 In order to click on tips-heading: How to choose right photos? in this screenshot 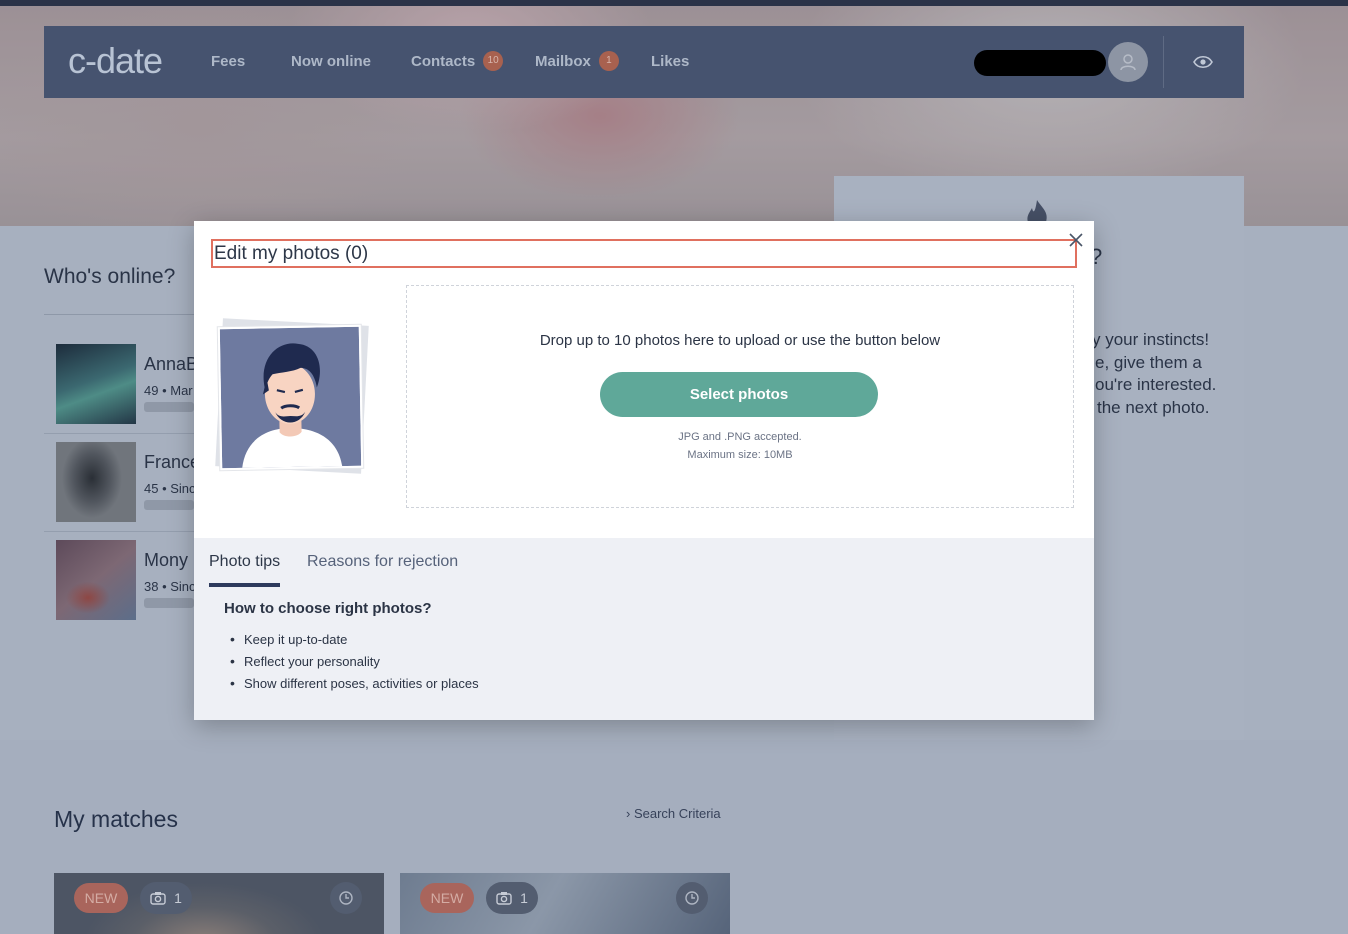, I will do `click(328, 608)`.